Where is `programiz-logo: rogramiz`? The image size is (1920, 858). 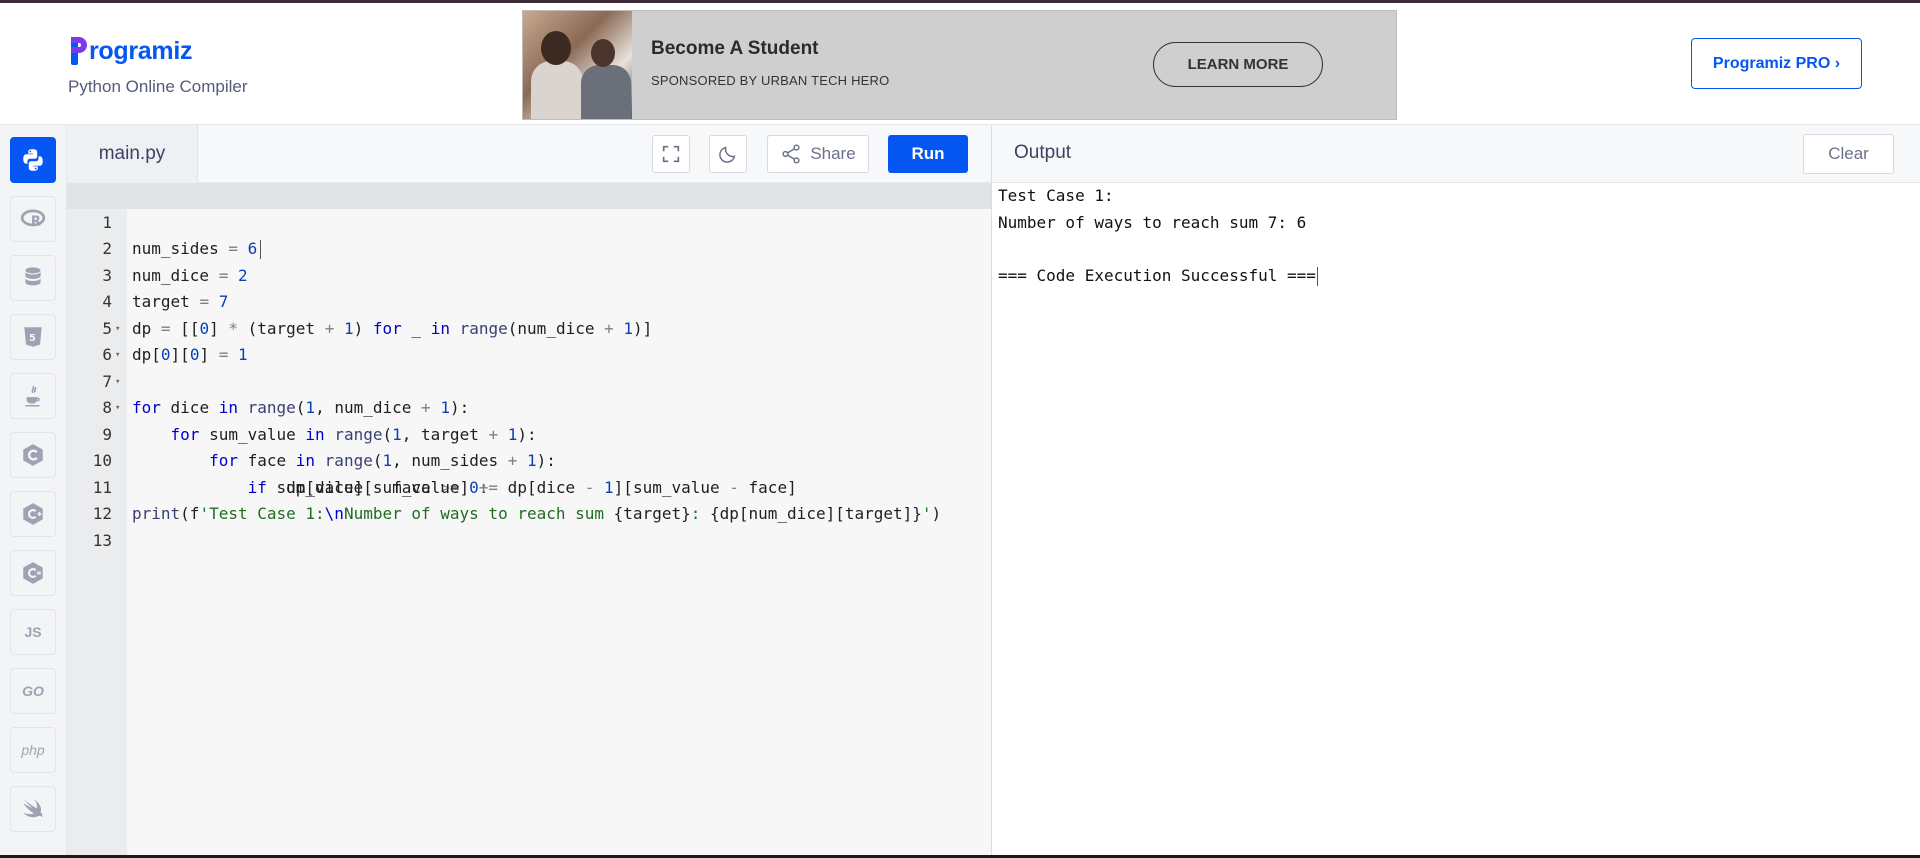 programiz-logo: rogramiz is located at coordinates (130, 51).